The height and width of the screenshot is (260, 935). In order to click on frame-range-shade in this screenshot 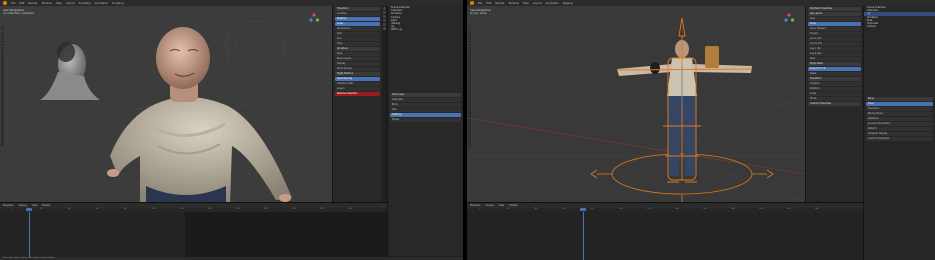, I will do `click(286, 234)`.